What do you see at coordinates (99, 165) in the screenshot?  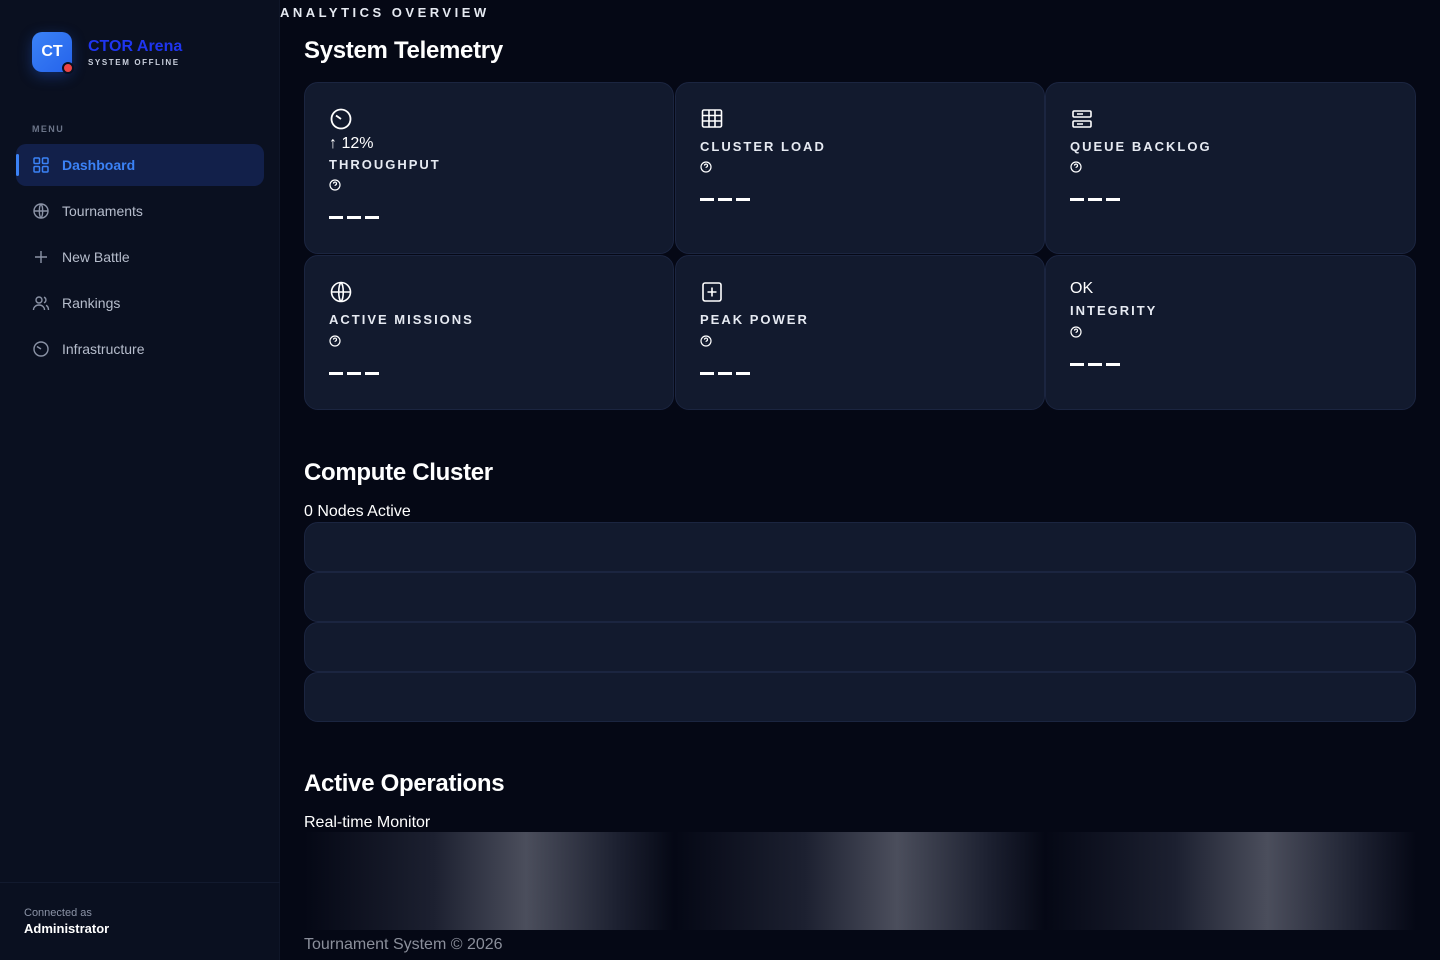 I see `sidebar-item-label: Dashboard` at bounding box center [99, 165].